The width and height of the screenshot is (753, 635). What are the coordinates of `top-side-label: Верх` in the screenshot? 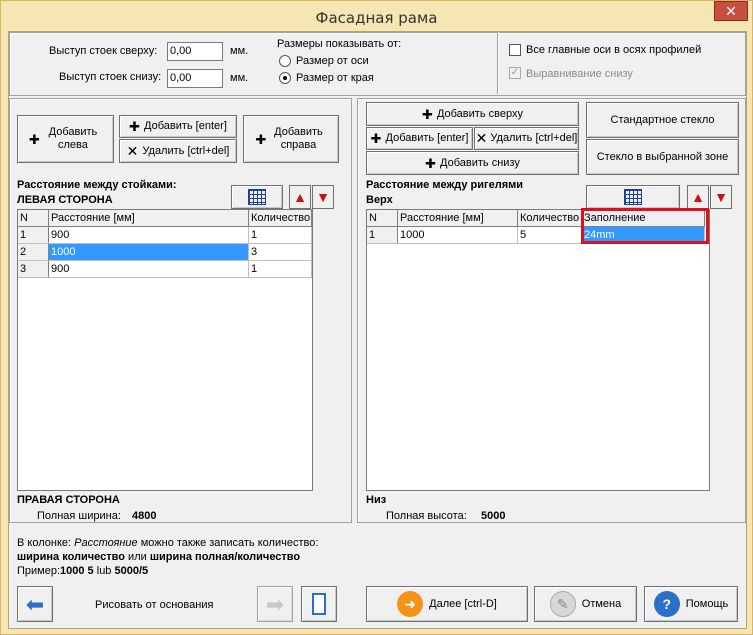 It's located at (379, 200).